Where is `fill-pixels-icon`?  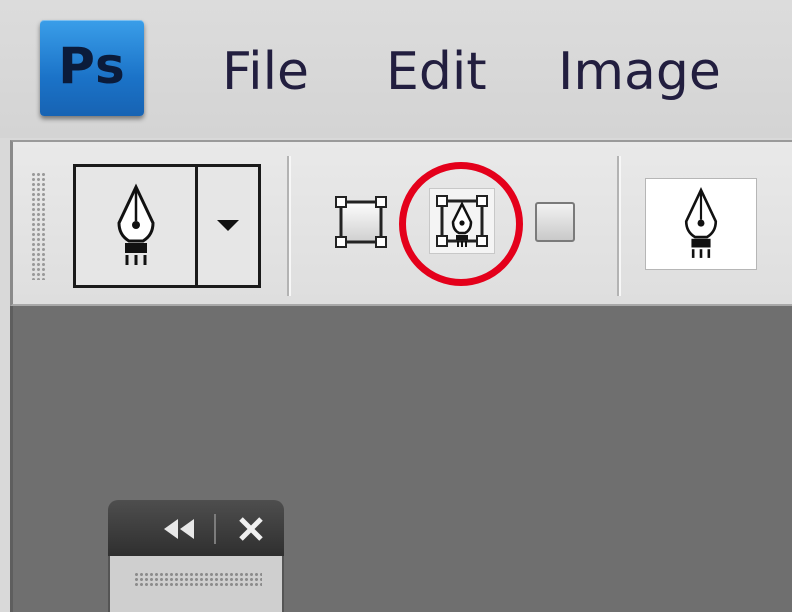 fill-pixels-icon is located at coordinates (555, 222).